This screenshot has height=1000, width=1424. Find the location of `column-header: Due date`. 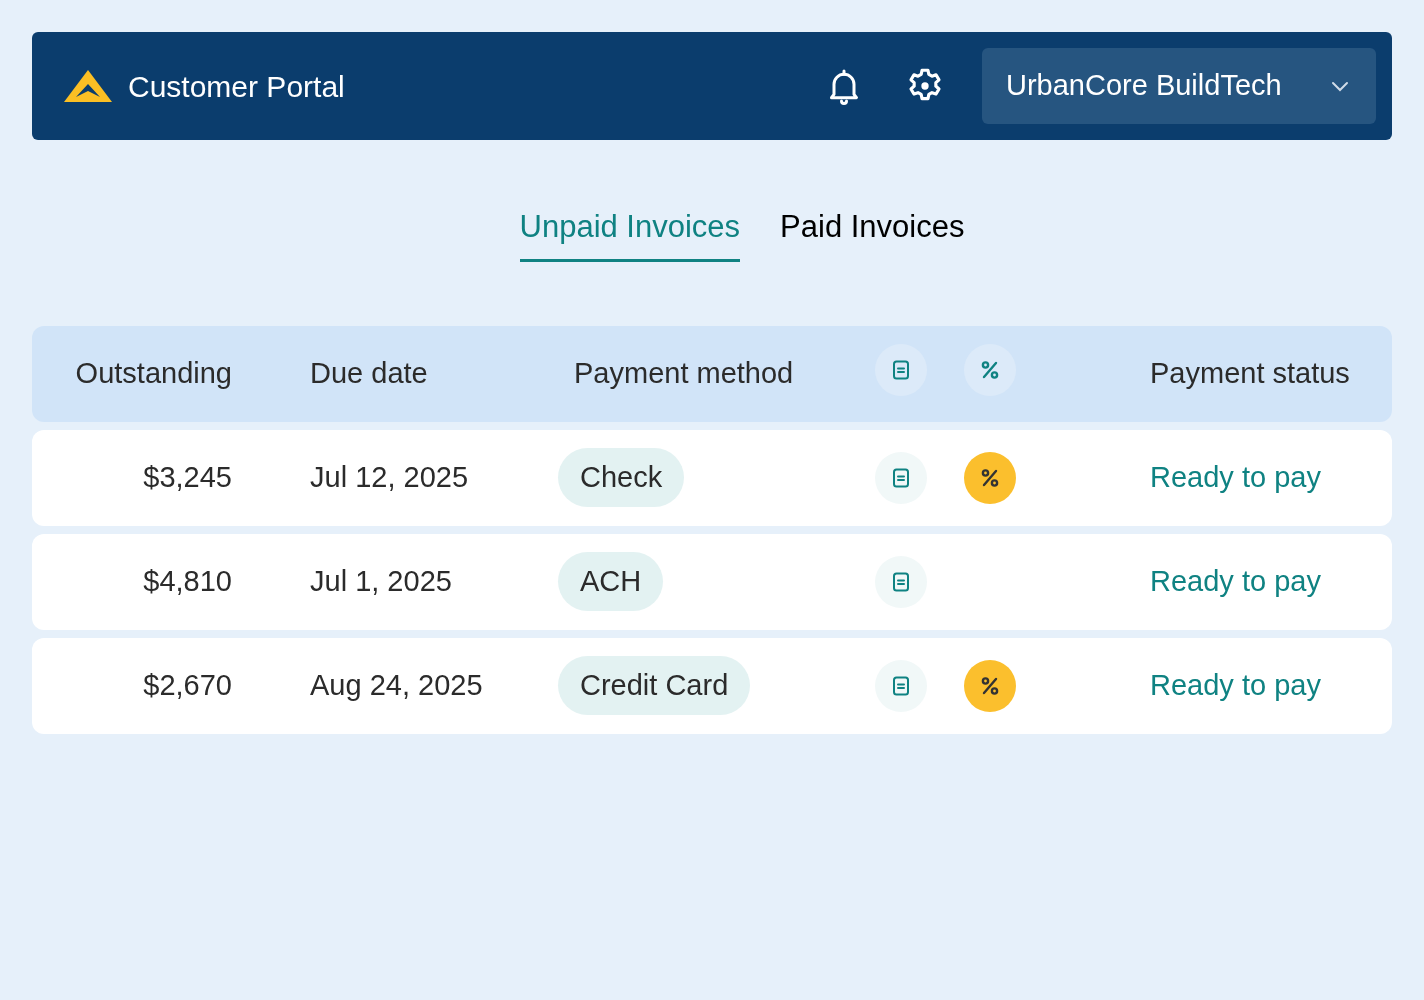

column-header: Due date is located at coordinates (369, 373).